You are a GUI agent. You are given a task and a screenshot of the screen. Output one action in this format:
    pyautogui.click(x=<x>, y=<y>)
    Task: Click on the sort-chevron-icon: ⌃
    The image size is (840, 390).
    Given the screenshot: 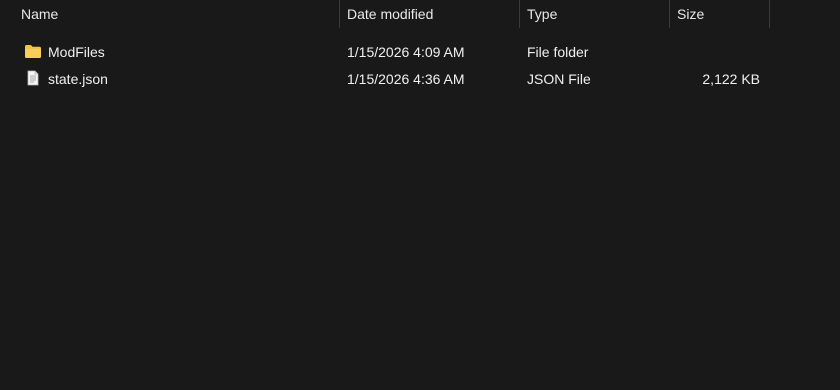 What is the action you would take?
    pyautogui.click(x=197, y=2)
    